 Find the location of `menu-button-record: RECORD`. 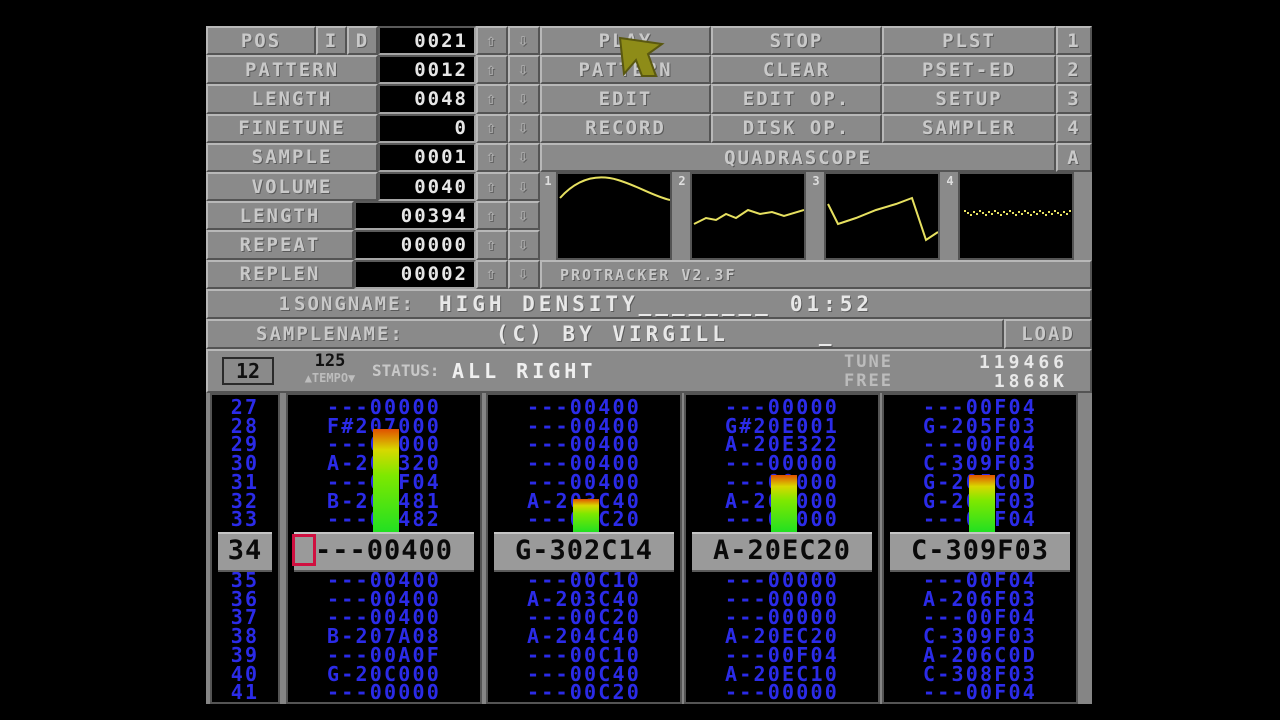

menu-button-record: RECORD is located at coordinates (625, 128).